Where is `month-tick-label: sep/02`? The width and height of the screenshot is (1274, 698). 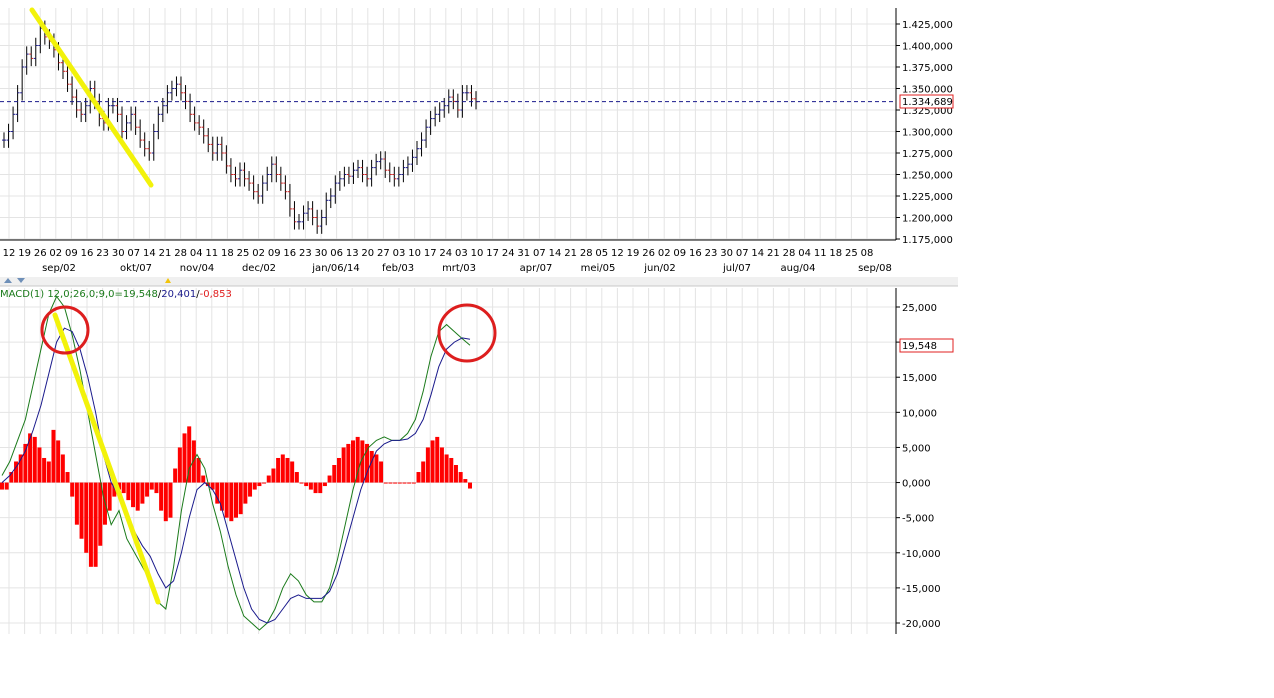
month-tick-label: sep/02 is located at coordinates (59, 268).